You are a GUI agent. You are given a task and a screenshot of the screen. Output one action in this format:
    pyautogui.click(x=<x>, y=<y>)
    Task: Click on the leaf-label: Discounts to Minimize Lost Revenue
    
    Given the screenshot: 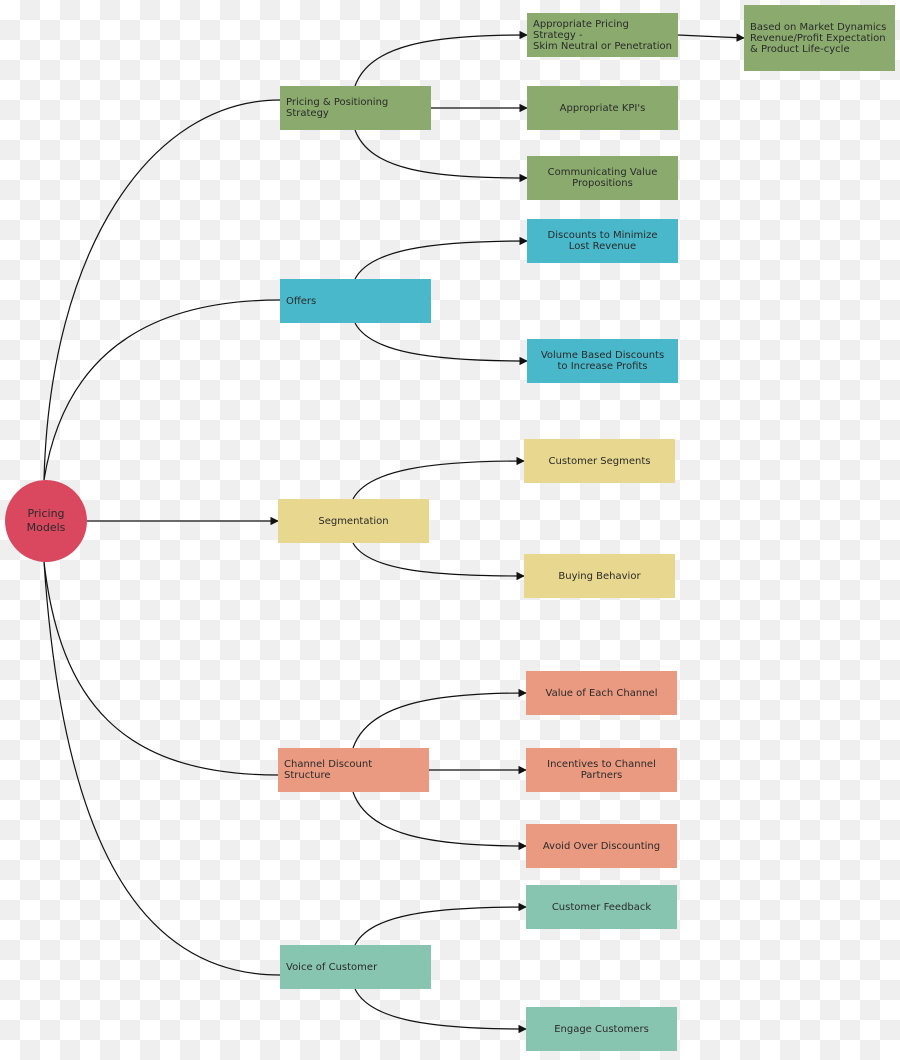 What is the action you would take?
    pyautogui.click(x=602, y=241)
    